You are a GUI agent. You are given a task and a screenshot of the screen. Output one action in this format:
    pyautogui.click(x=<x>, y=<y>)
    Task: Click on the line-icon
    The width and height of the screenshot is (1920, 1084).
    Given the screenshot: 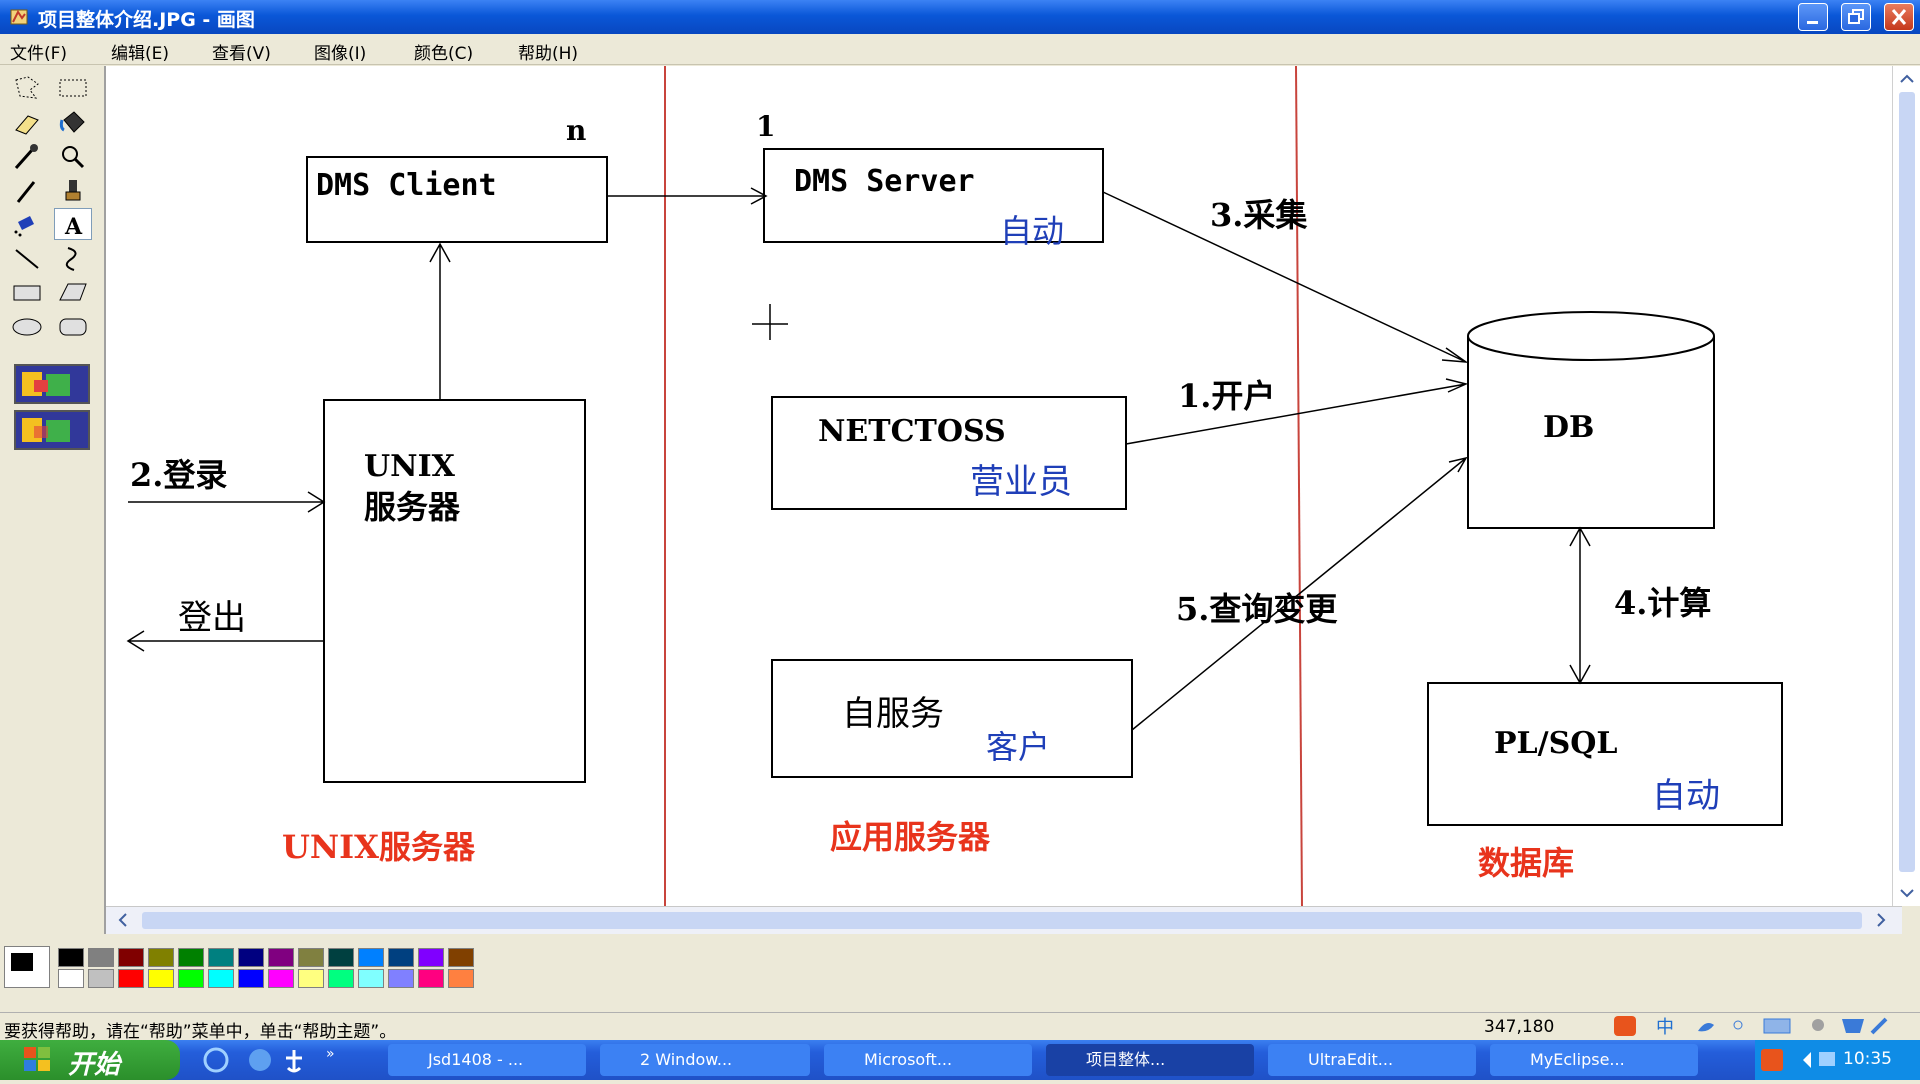 What is the action you would take?
    pyautogui.click(x=27, y=259)
    